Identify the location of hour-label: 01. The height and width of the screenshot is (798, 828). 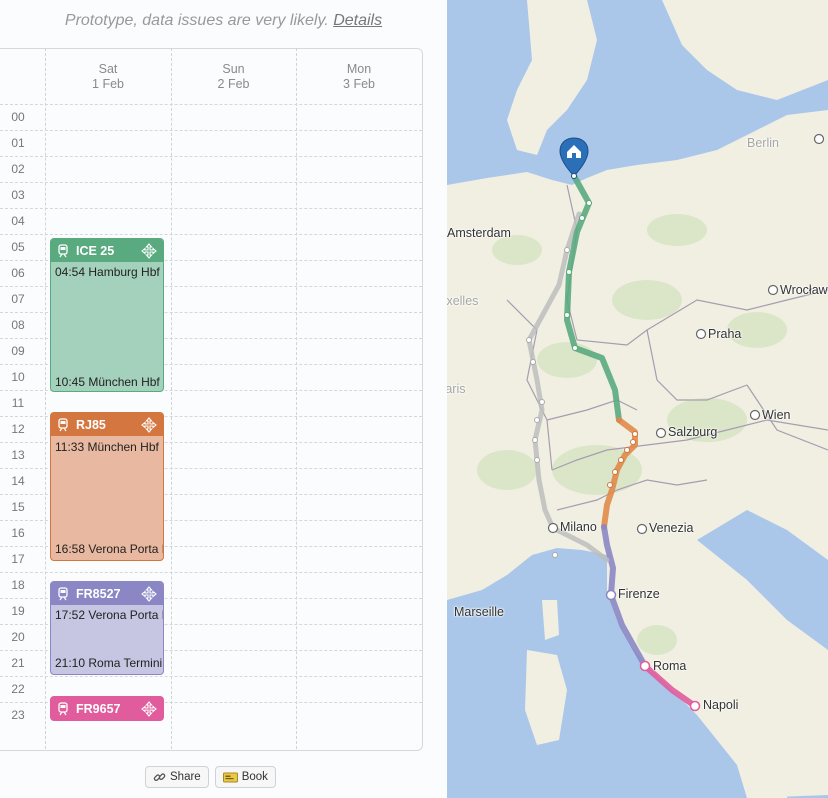
(18, 143).